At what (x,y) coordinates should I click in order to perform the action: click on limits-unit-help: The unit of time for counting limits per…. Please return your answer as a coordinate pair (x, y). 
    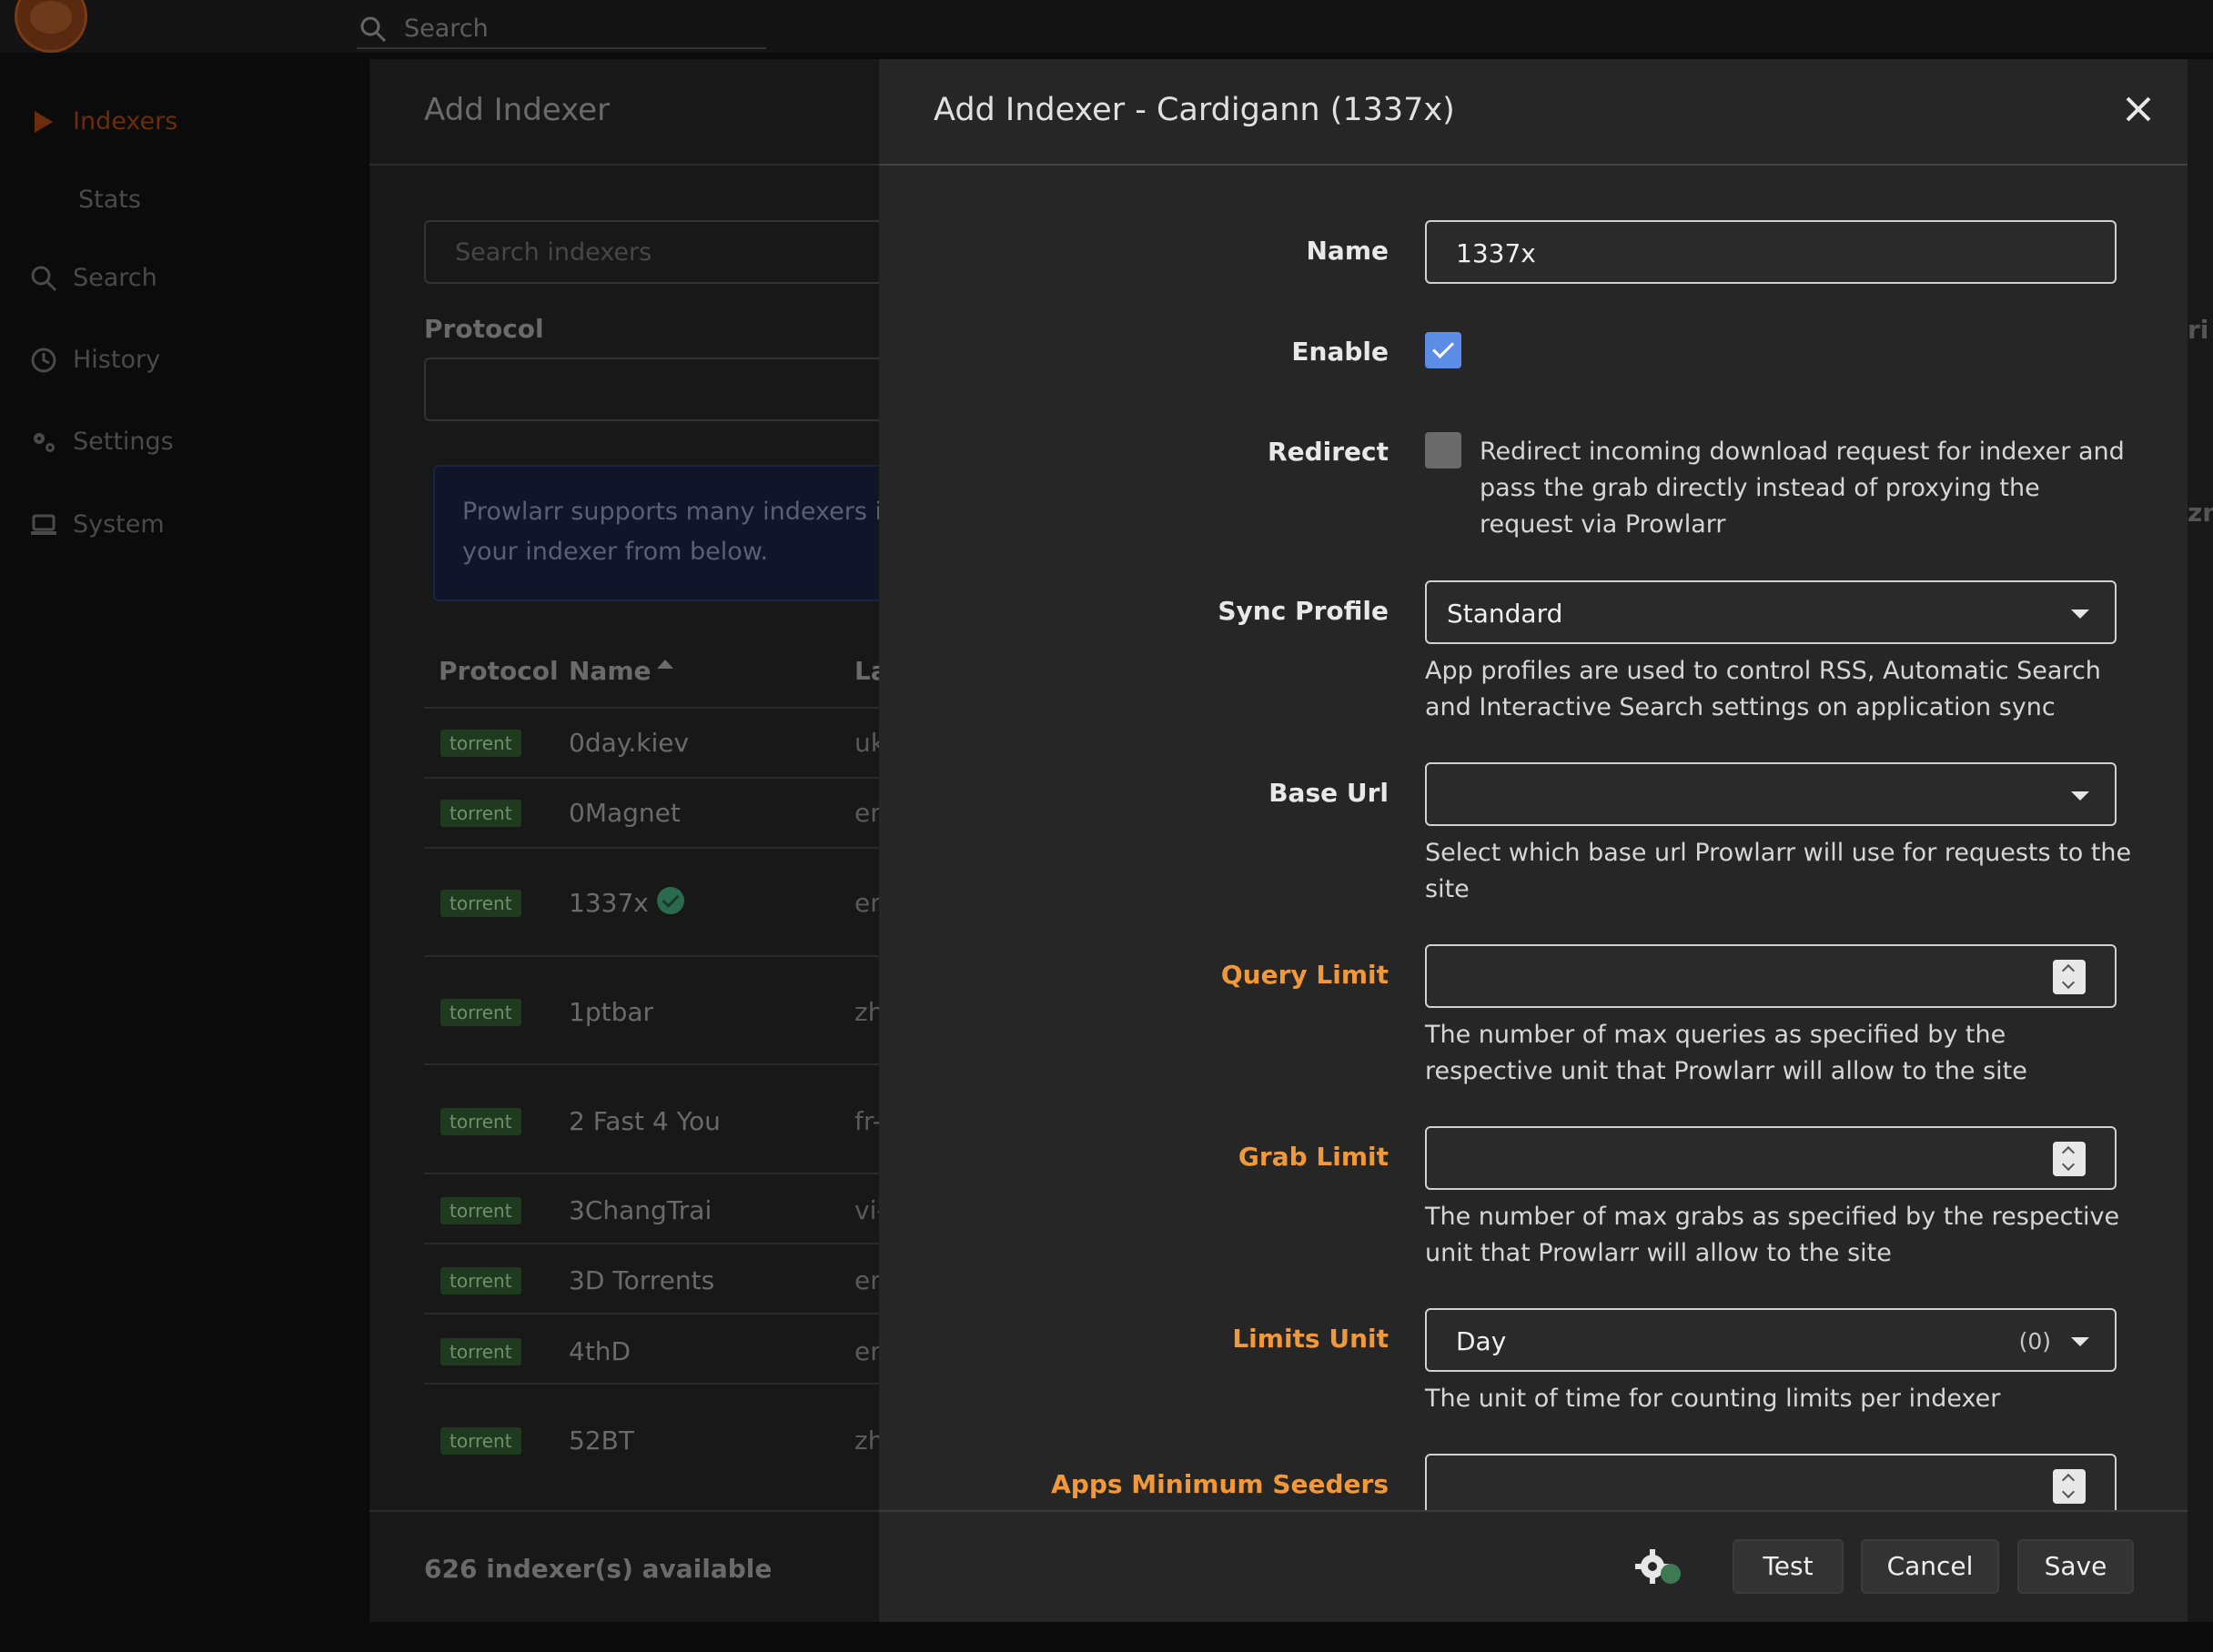
    Looking at the image, I should click on (1713, 1399).